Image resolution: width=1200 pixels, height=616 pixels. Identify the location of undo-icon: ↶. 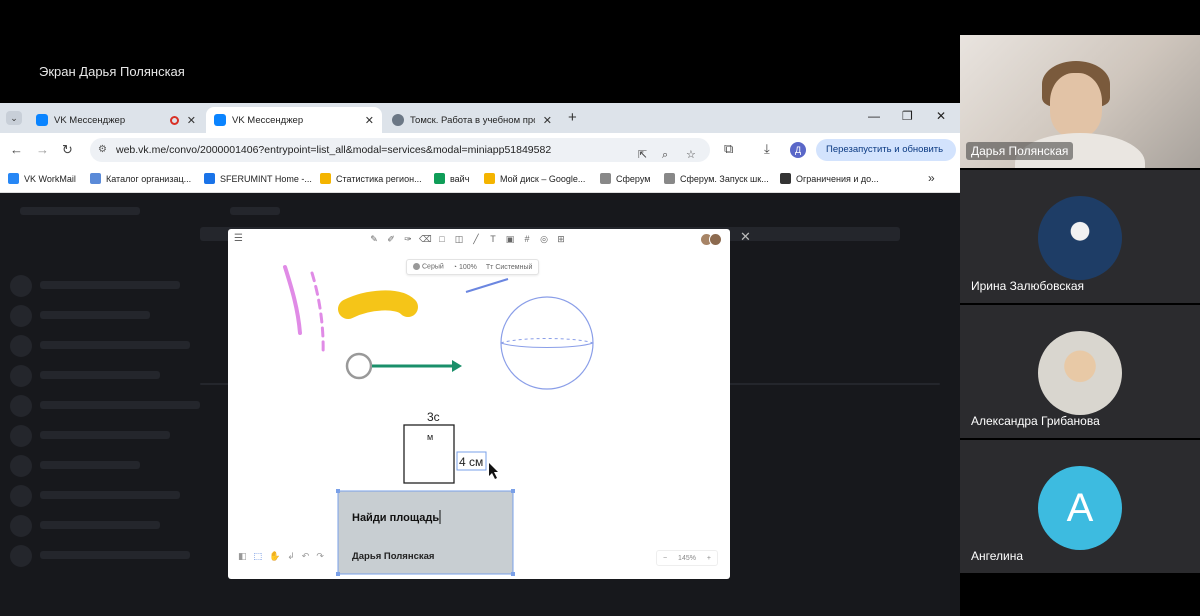
(306, 556).